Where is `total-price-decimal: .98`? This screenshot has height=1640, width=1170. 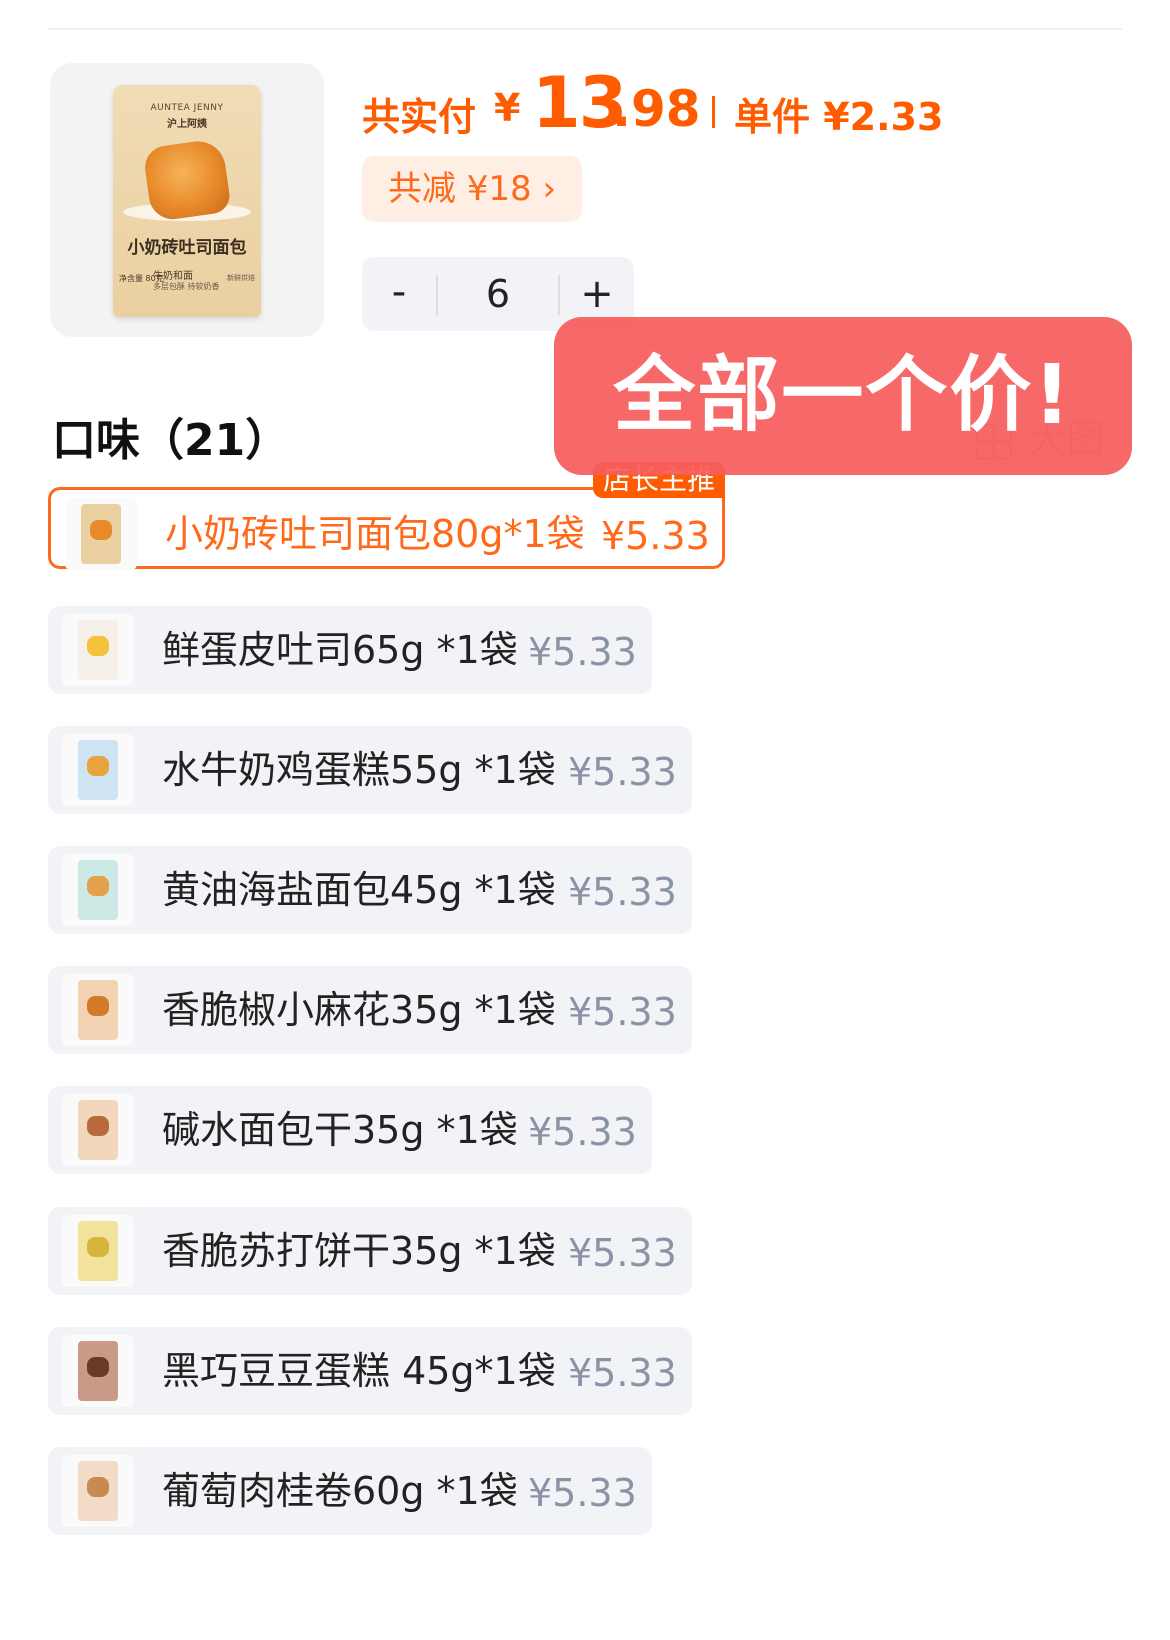
total-price-decimal: .98 is located at coordinates (656, 109).